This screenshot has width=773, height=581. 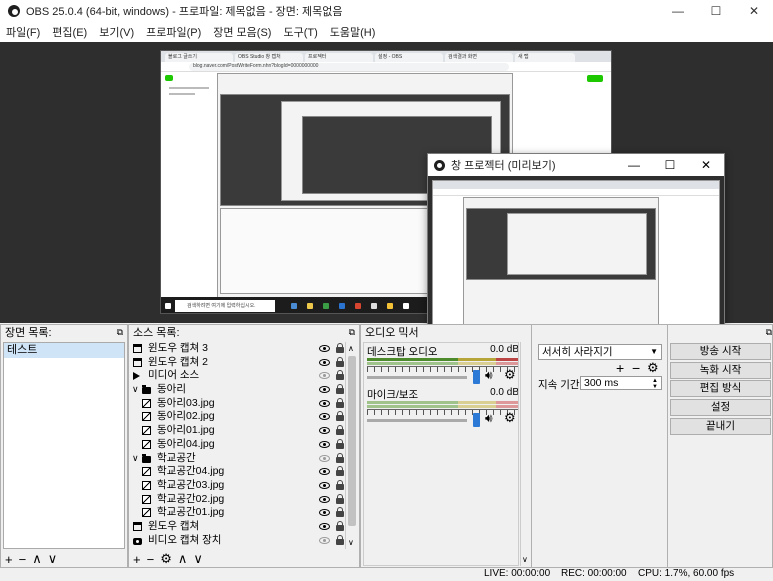 I want to click on projector-close-button: ✕, so click(x=706, y=165).